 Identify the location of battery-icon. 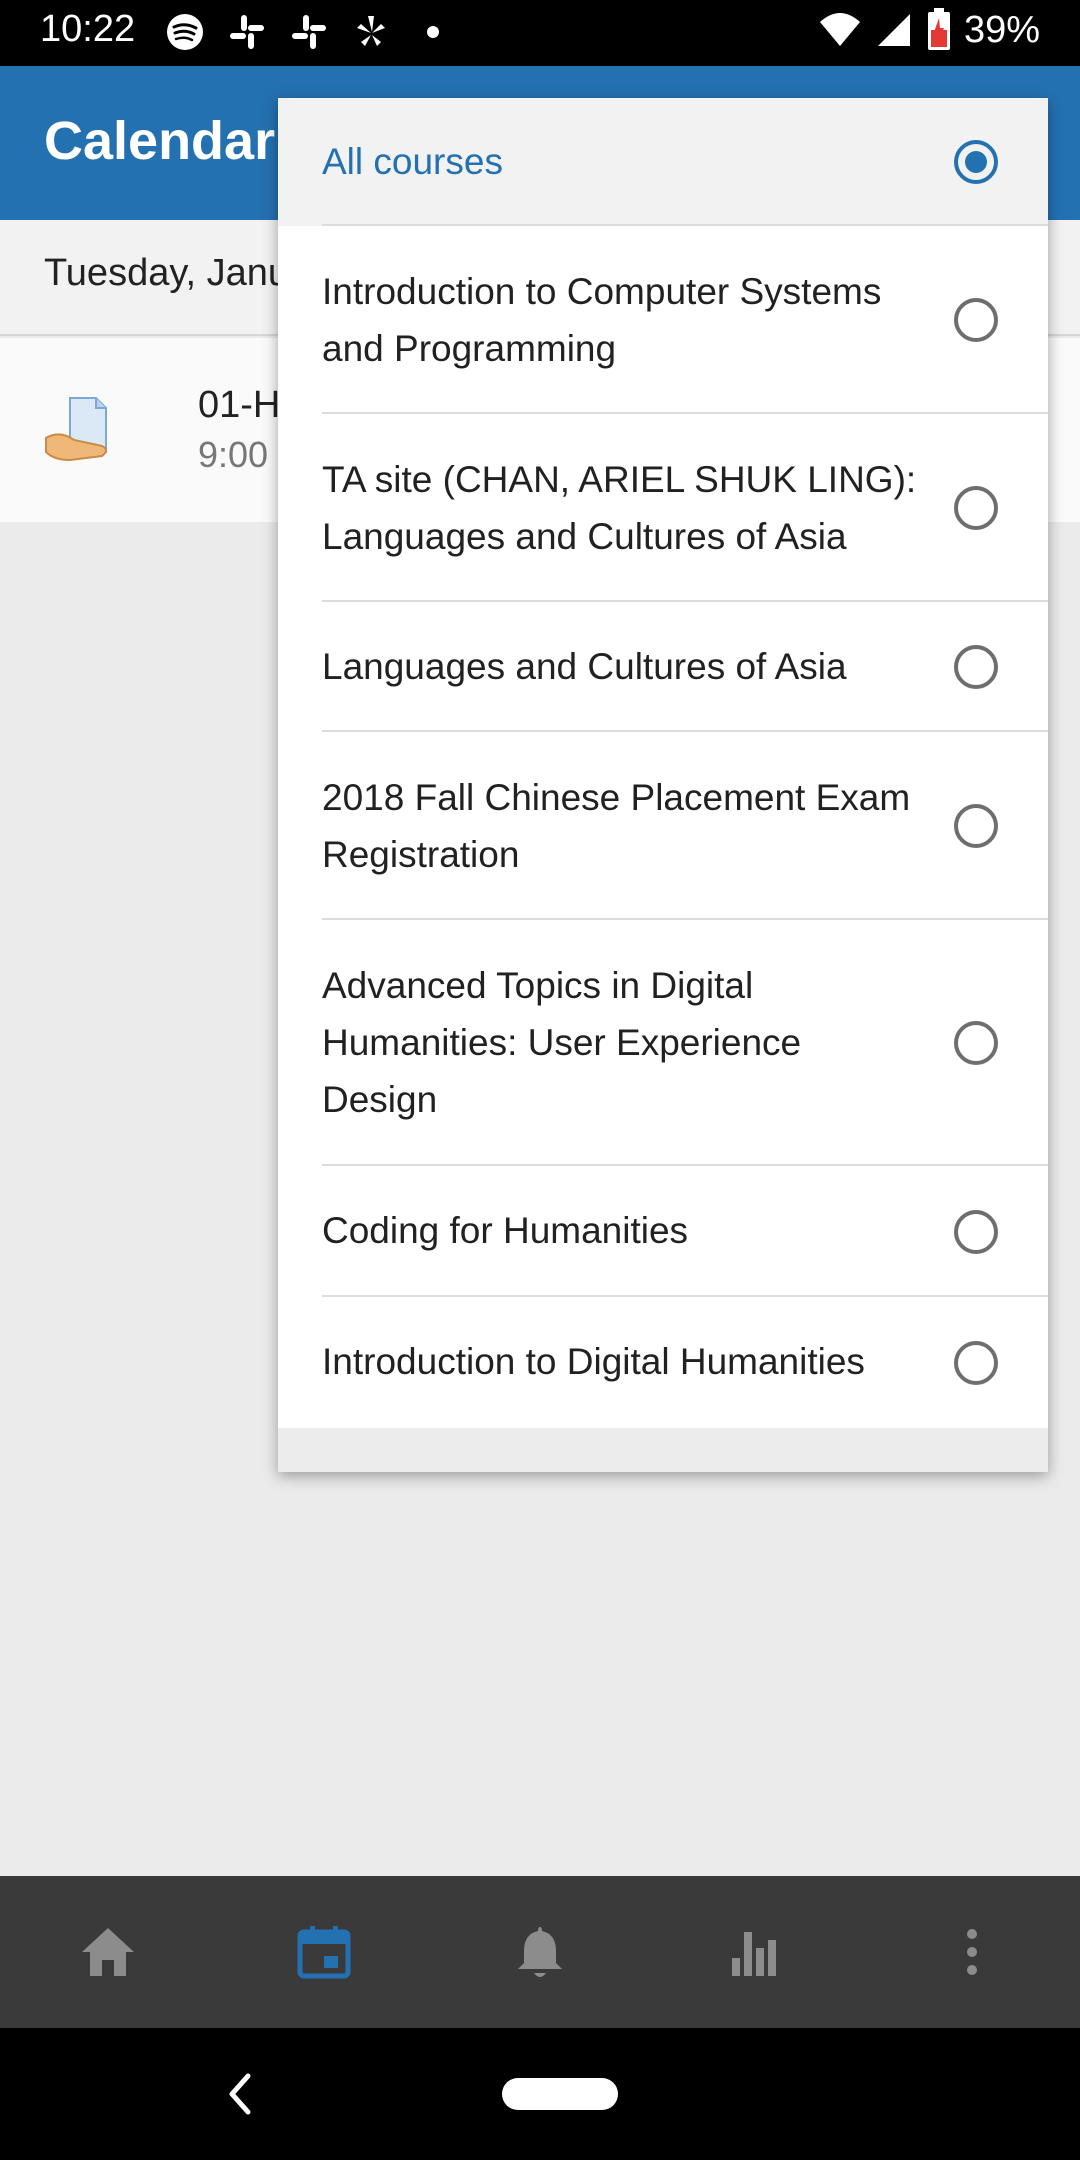
(938, 29).